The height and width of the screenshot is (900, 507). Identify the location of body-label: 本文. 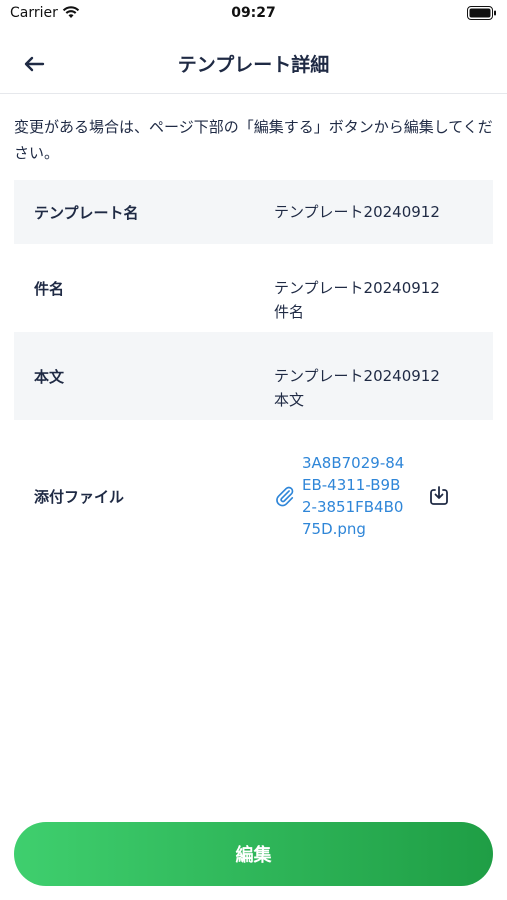
(49, 376).